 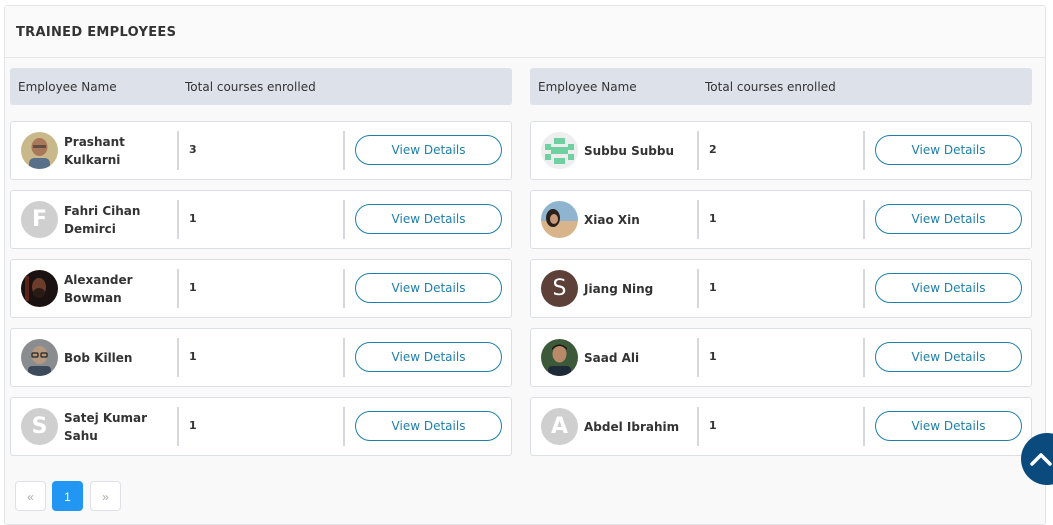 I want to click on photo-man-glasses-icon, so click(x=39, y=357).